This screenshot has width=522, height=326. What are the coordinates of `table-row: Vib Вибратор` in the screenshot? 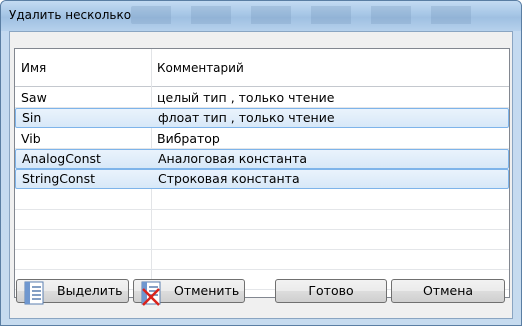 It's located at (262, 139).